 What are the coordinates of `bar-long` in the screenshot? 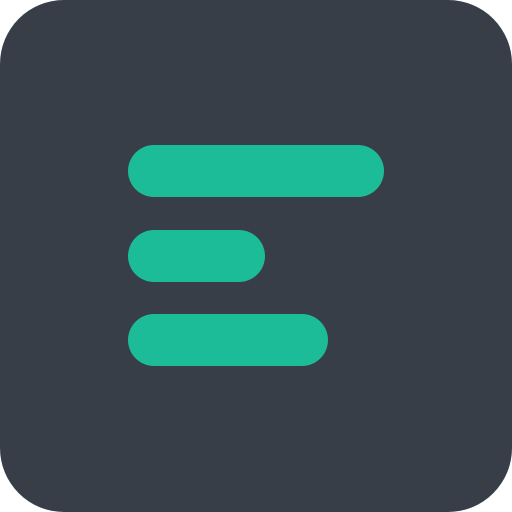 It's located at (256, 171).